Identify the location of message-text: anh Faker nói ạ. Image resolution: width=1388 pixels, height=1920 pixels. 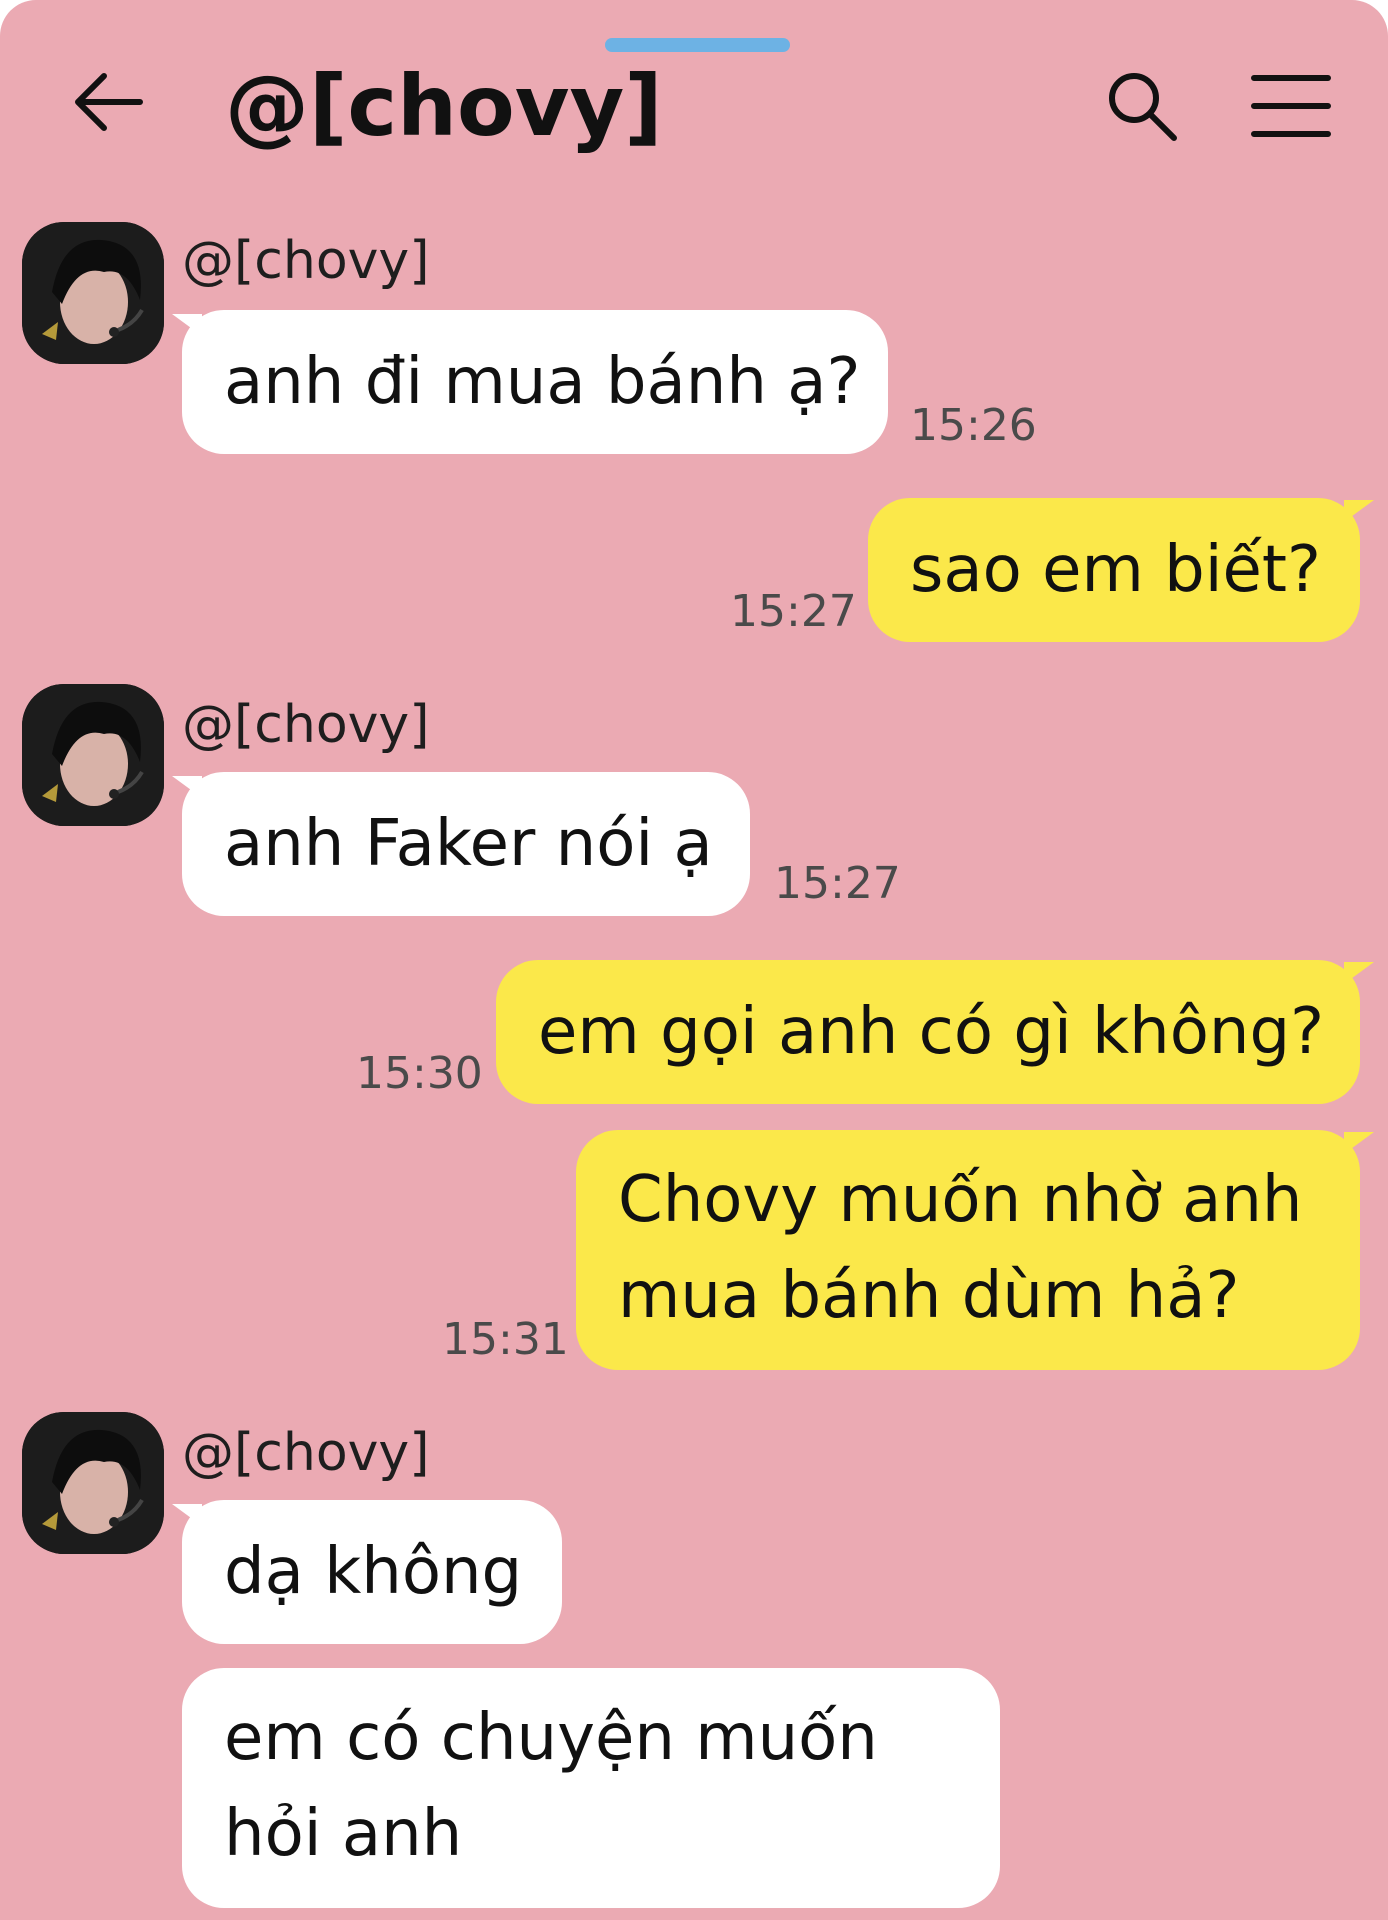
(468, 844).